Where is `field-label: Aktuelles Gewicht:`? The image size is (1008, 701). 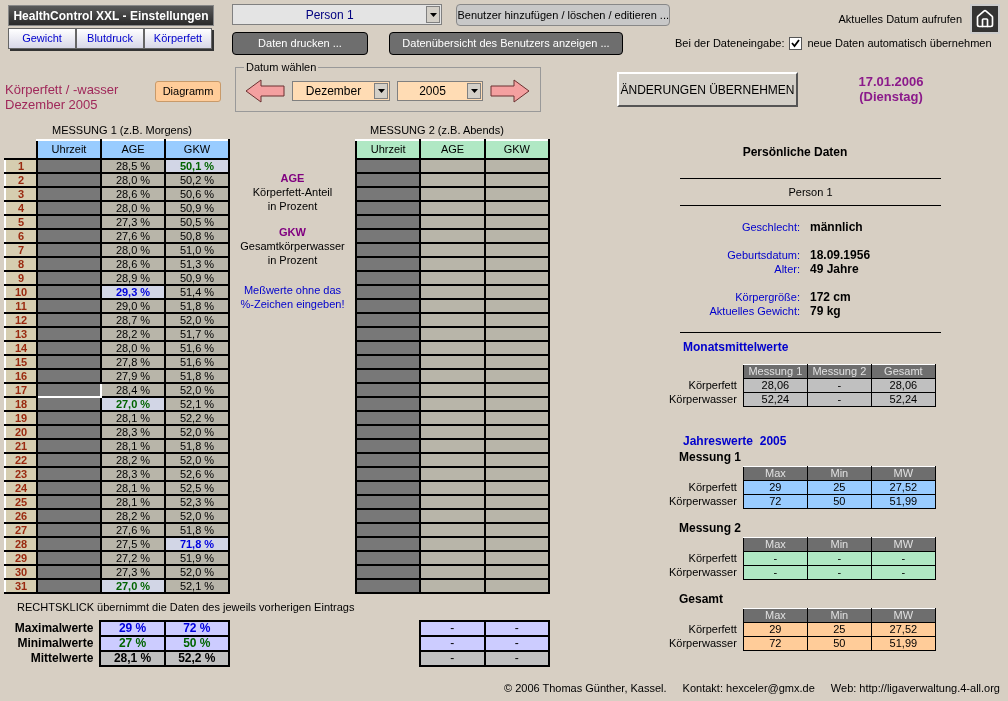
field-label: Aktuelles Gewicht: is located at coordinates (754, 311).